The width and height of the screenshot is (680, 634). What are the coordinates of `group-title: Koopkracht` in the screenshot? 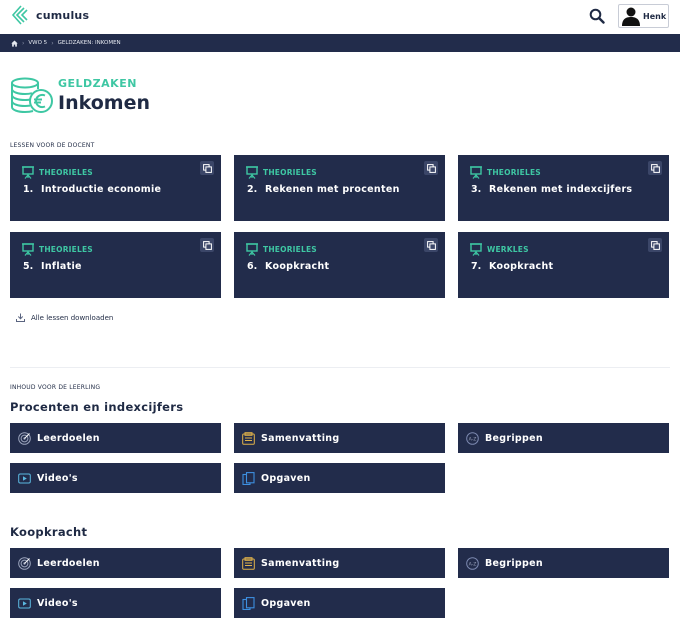 It's located at (49, 532).